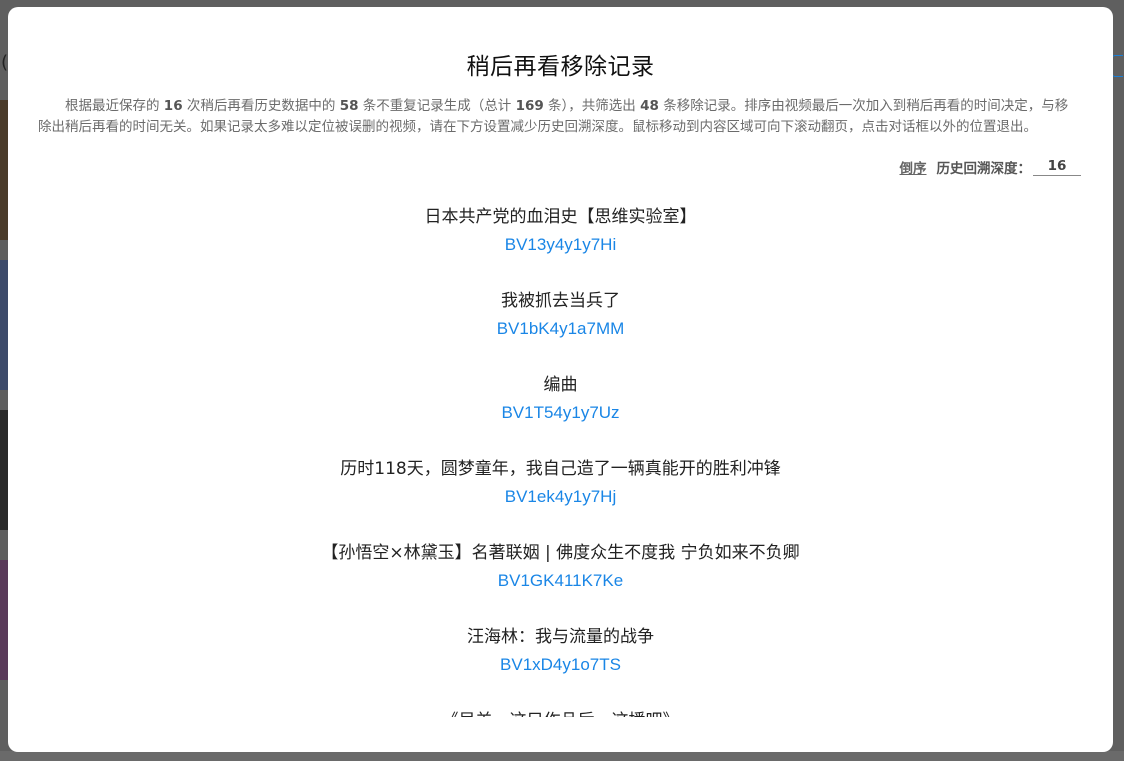 This screenshot has height=761, width=1124. Describe the element at coordinates (173, 106) in the screenshot. I see `history-count: 16` at that location.